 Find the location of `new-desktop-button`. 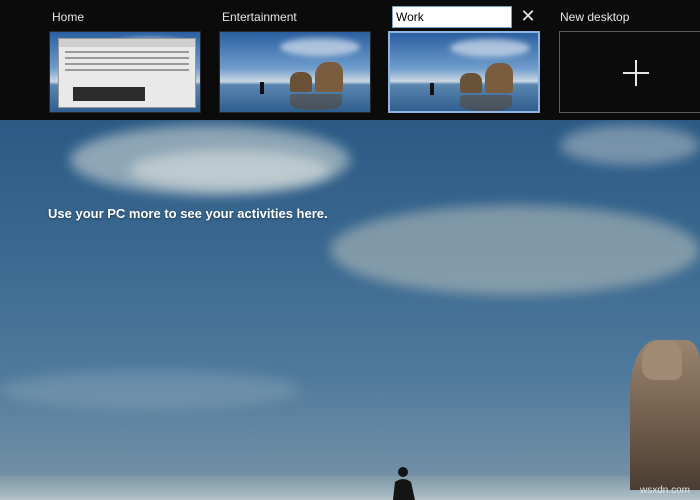

new-desktop-button is located at coordinates (629, 72).